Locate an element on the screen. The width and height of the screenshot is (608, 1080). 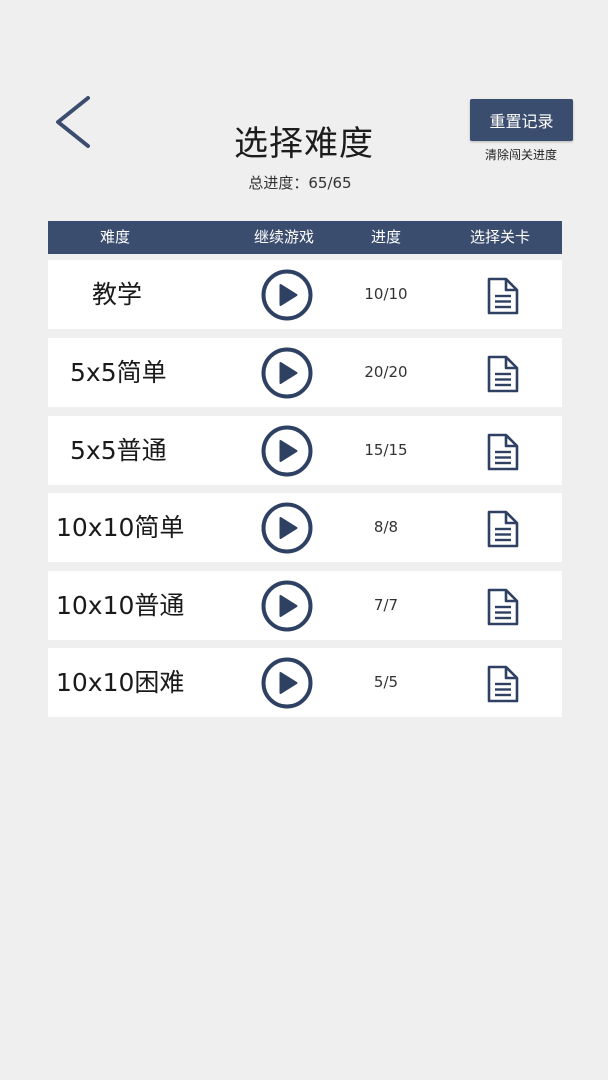
table-header: 难度 继续游戏 进度 选择关卡 is located at coordinates (305, 237).